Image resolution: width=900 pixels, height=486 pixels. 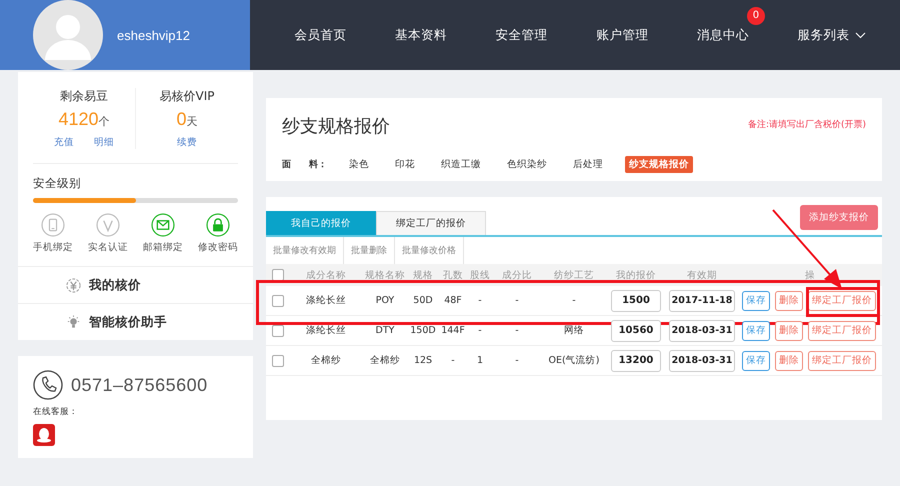 What do you see at coordinates (163, 225) in the screenshot?
I see `mail-icon` at bounding box center [163, 225].